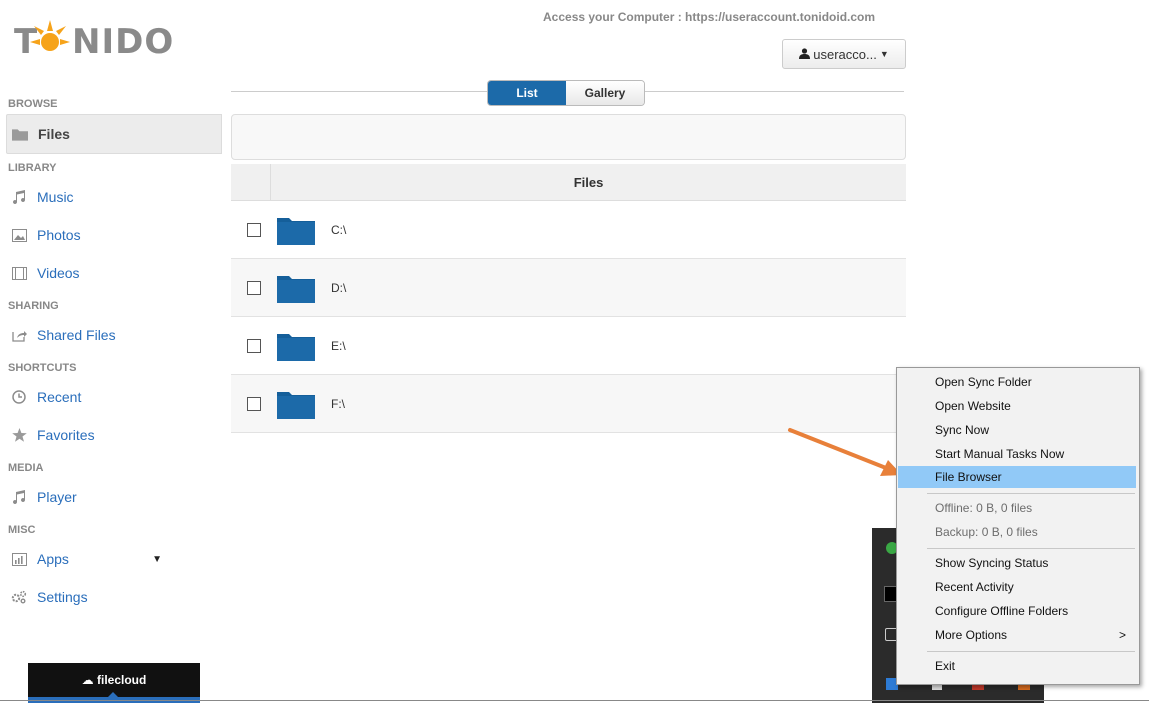 Image resolution: width=1149 pixels, height=703 pixels. Describe the element at coordinates (568, 346) in the screenshot. I see `table-row: E:\` at that location.